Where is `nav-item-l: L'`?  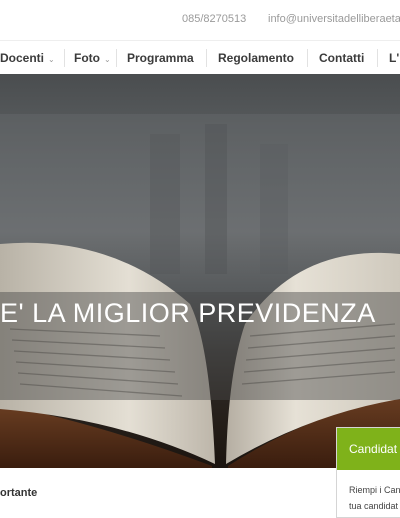 nav-item-l: L' is located at coordinates (394, 58).